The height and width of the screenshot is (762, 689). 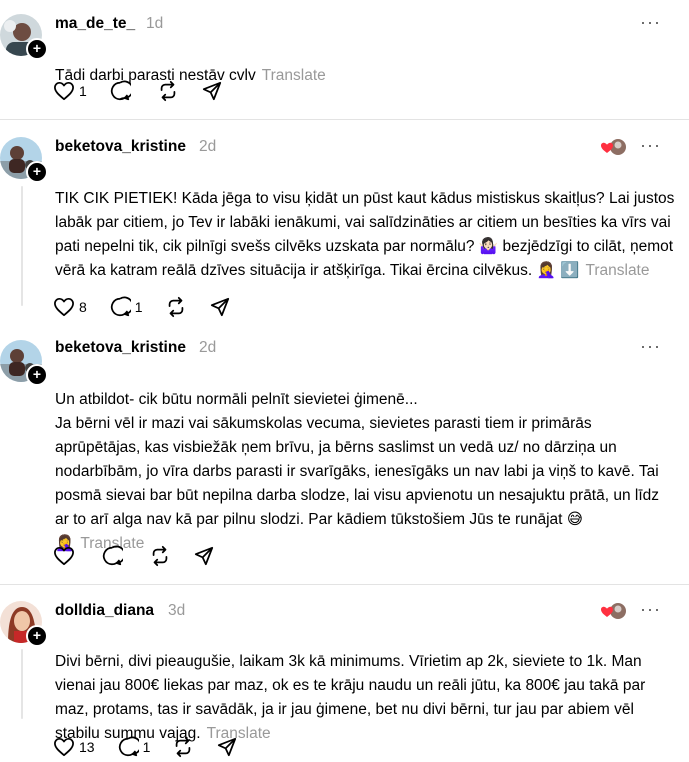 I want to click on username: dolldia_diana, so click(x=104, y=611).